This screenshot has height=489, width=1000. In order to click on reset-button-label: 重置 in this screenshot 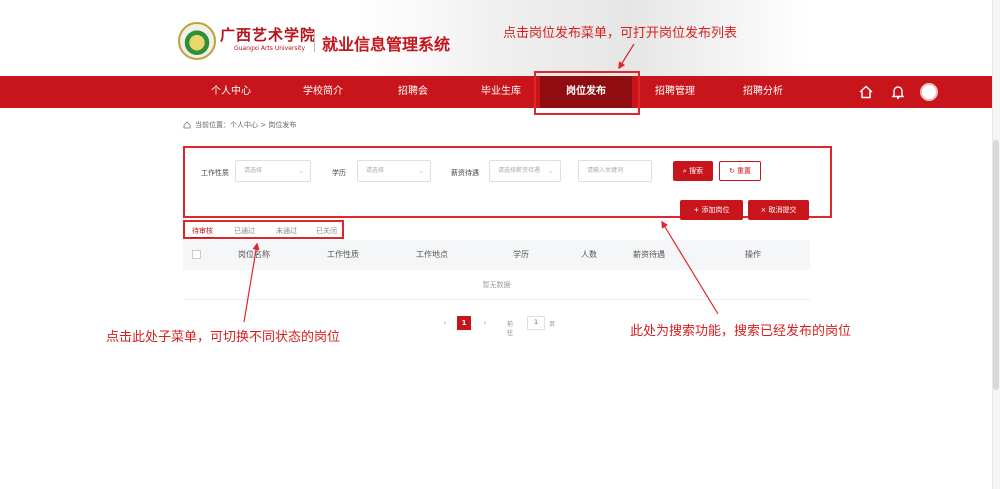, I will do `click(744, 171)`.